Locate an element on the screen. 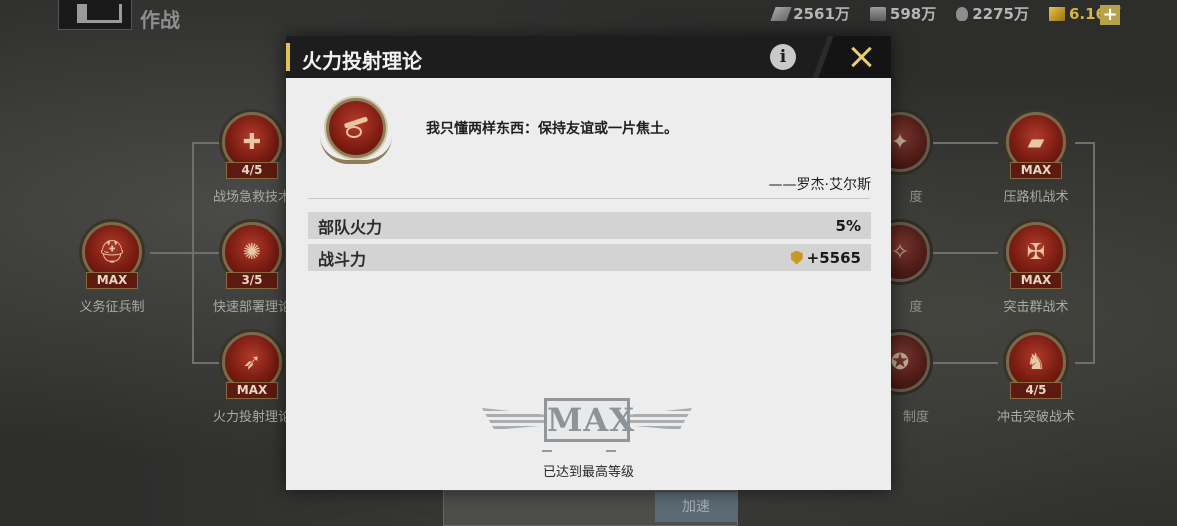  gold-icon is located at coordinates (1056, 13).